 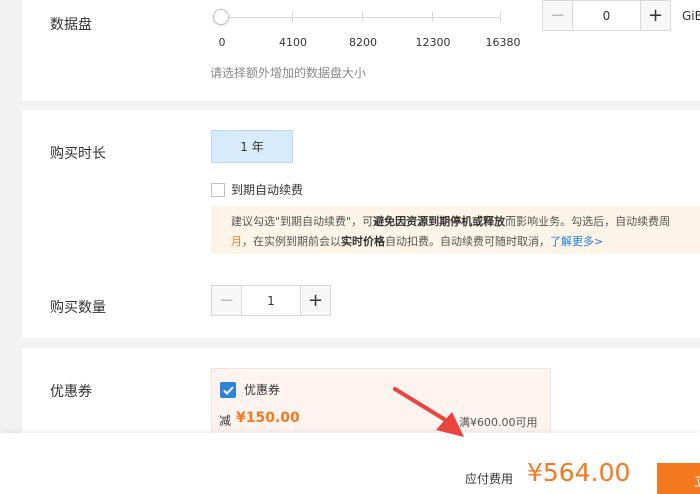 What do you see at coordinates (71, 25) in the screenshot?
I see `data-disk-label: 数据盘` at bounding box center [71, 25].